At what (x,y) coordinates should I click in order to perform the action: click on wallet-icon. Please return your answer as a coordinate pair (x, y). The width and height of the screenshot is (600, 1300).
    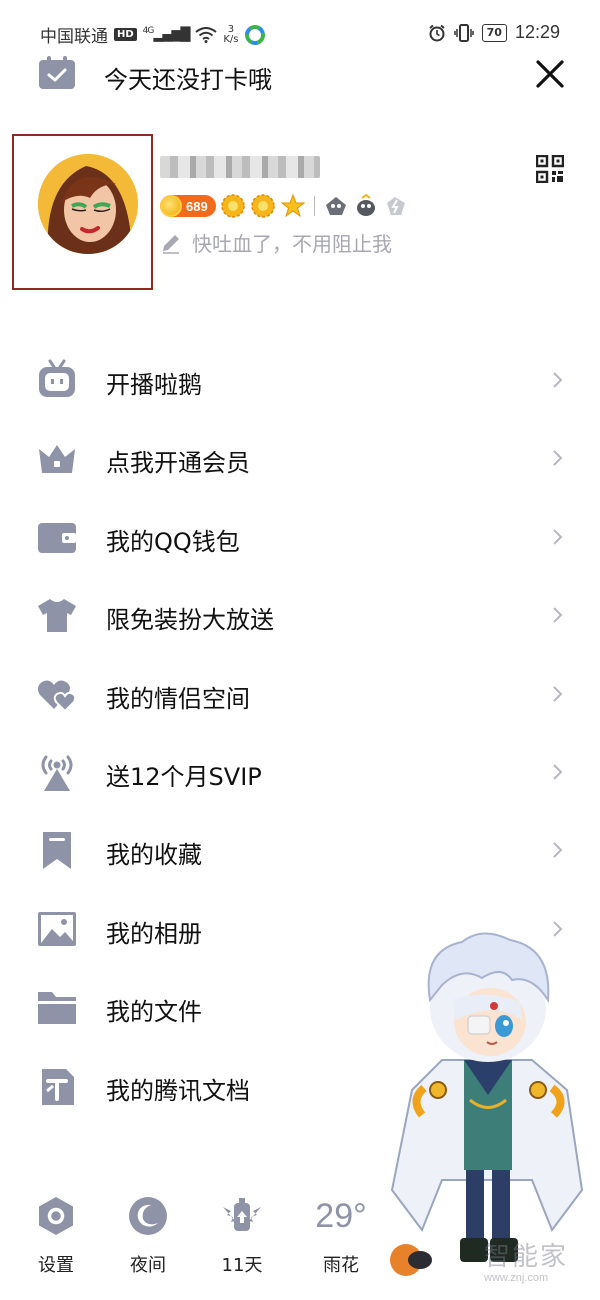
    Looking at the image, I should click on (57, 537).